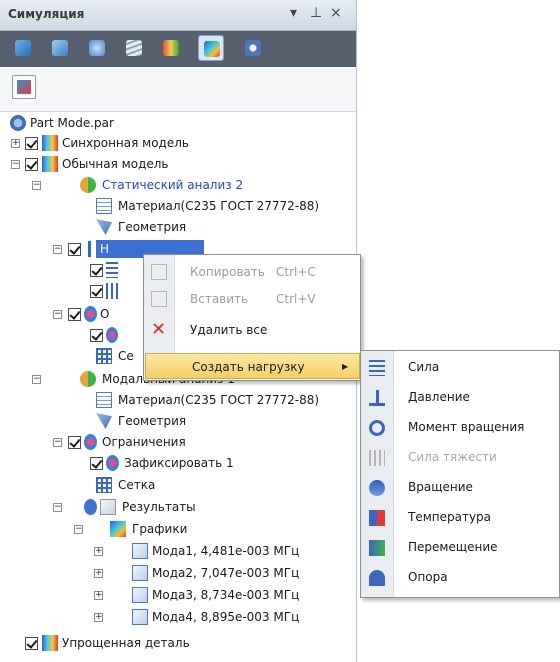 This screenshot has height=662, width=560. I want to click on tree-item-fix: Зафиксировать 1, so click(170, 463).